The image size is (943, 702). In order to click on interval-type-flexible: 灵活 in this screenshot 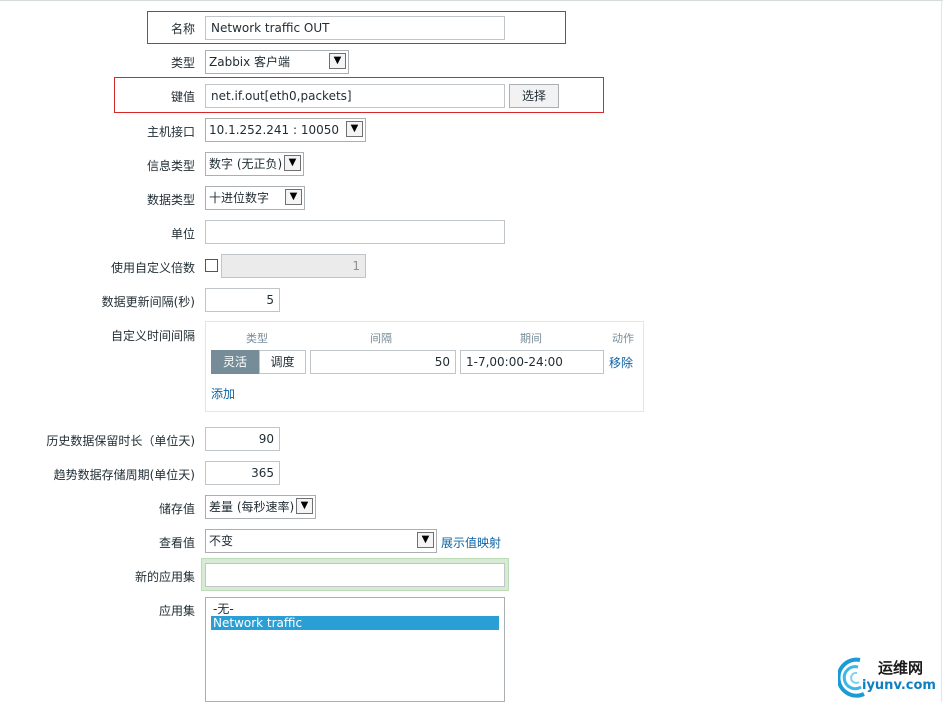, I will do `click(235, 362)`.